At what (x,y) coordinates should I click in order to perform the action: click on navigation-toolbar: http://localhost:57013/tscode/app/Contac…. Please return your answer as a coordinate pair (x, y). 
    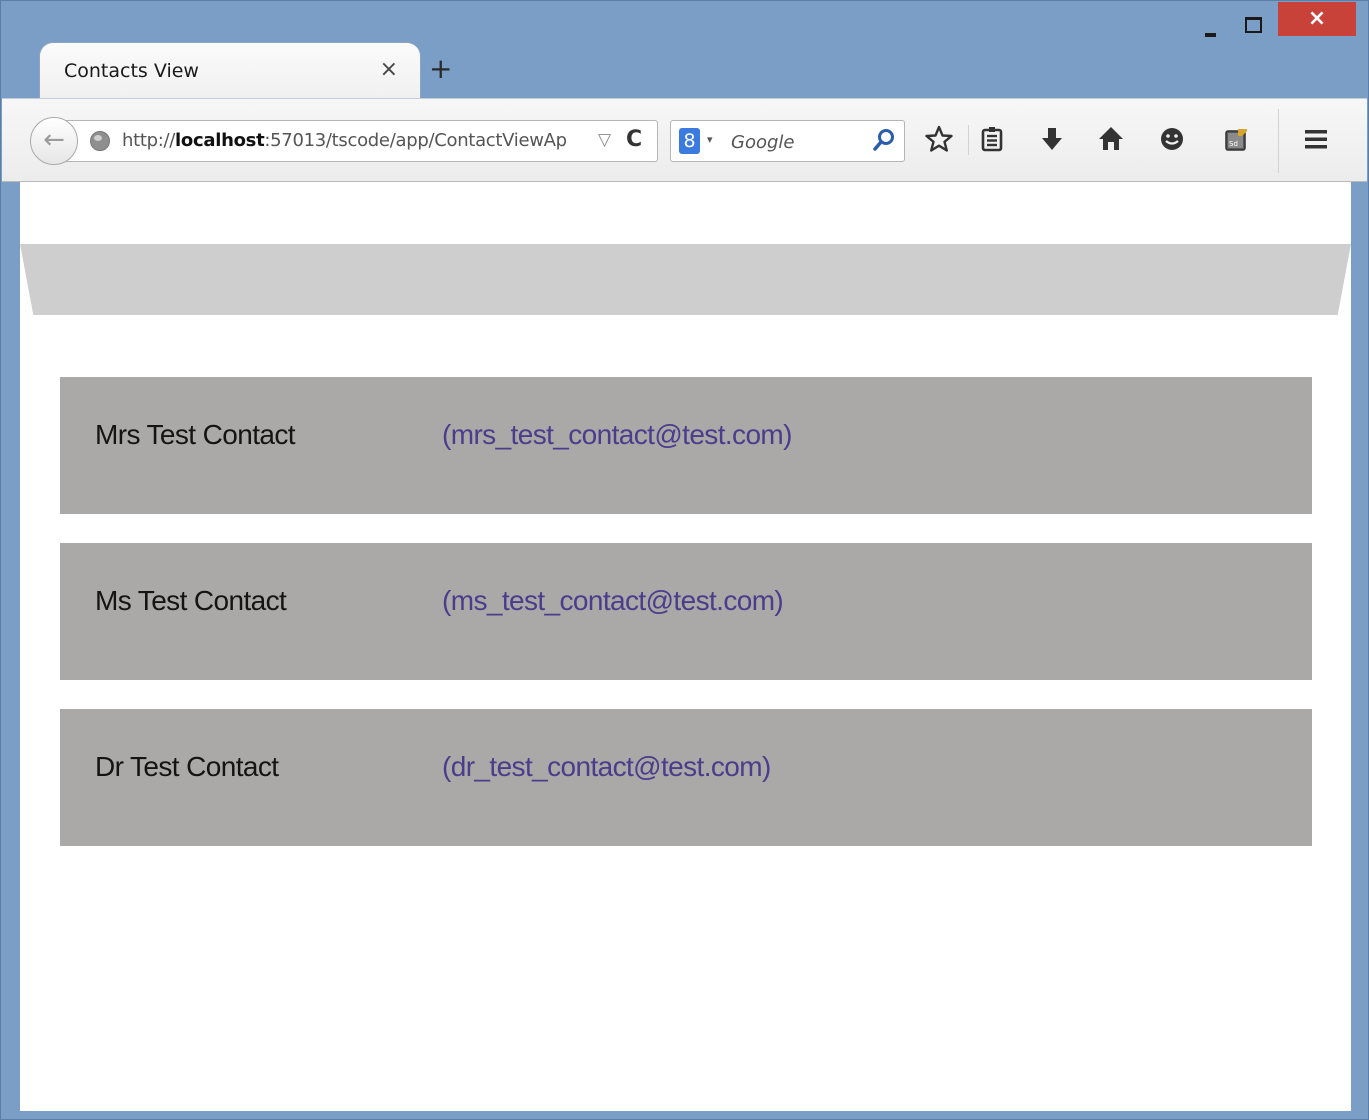
    Looking at the image, I should click on (684, 140).